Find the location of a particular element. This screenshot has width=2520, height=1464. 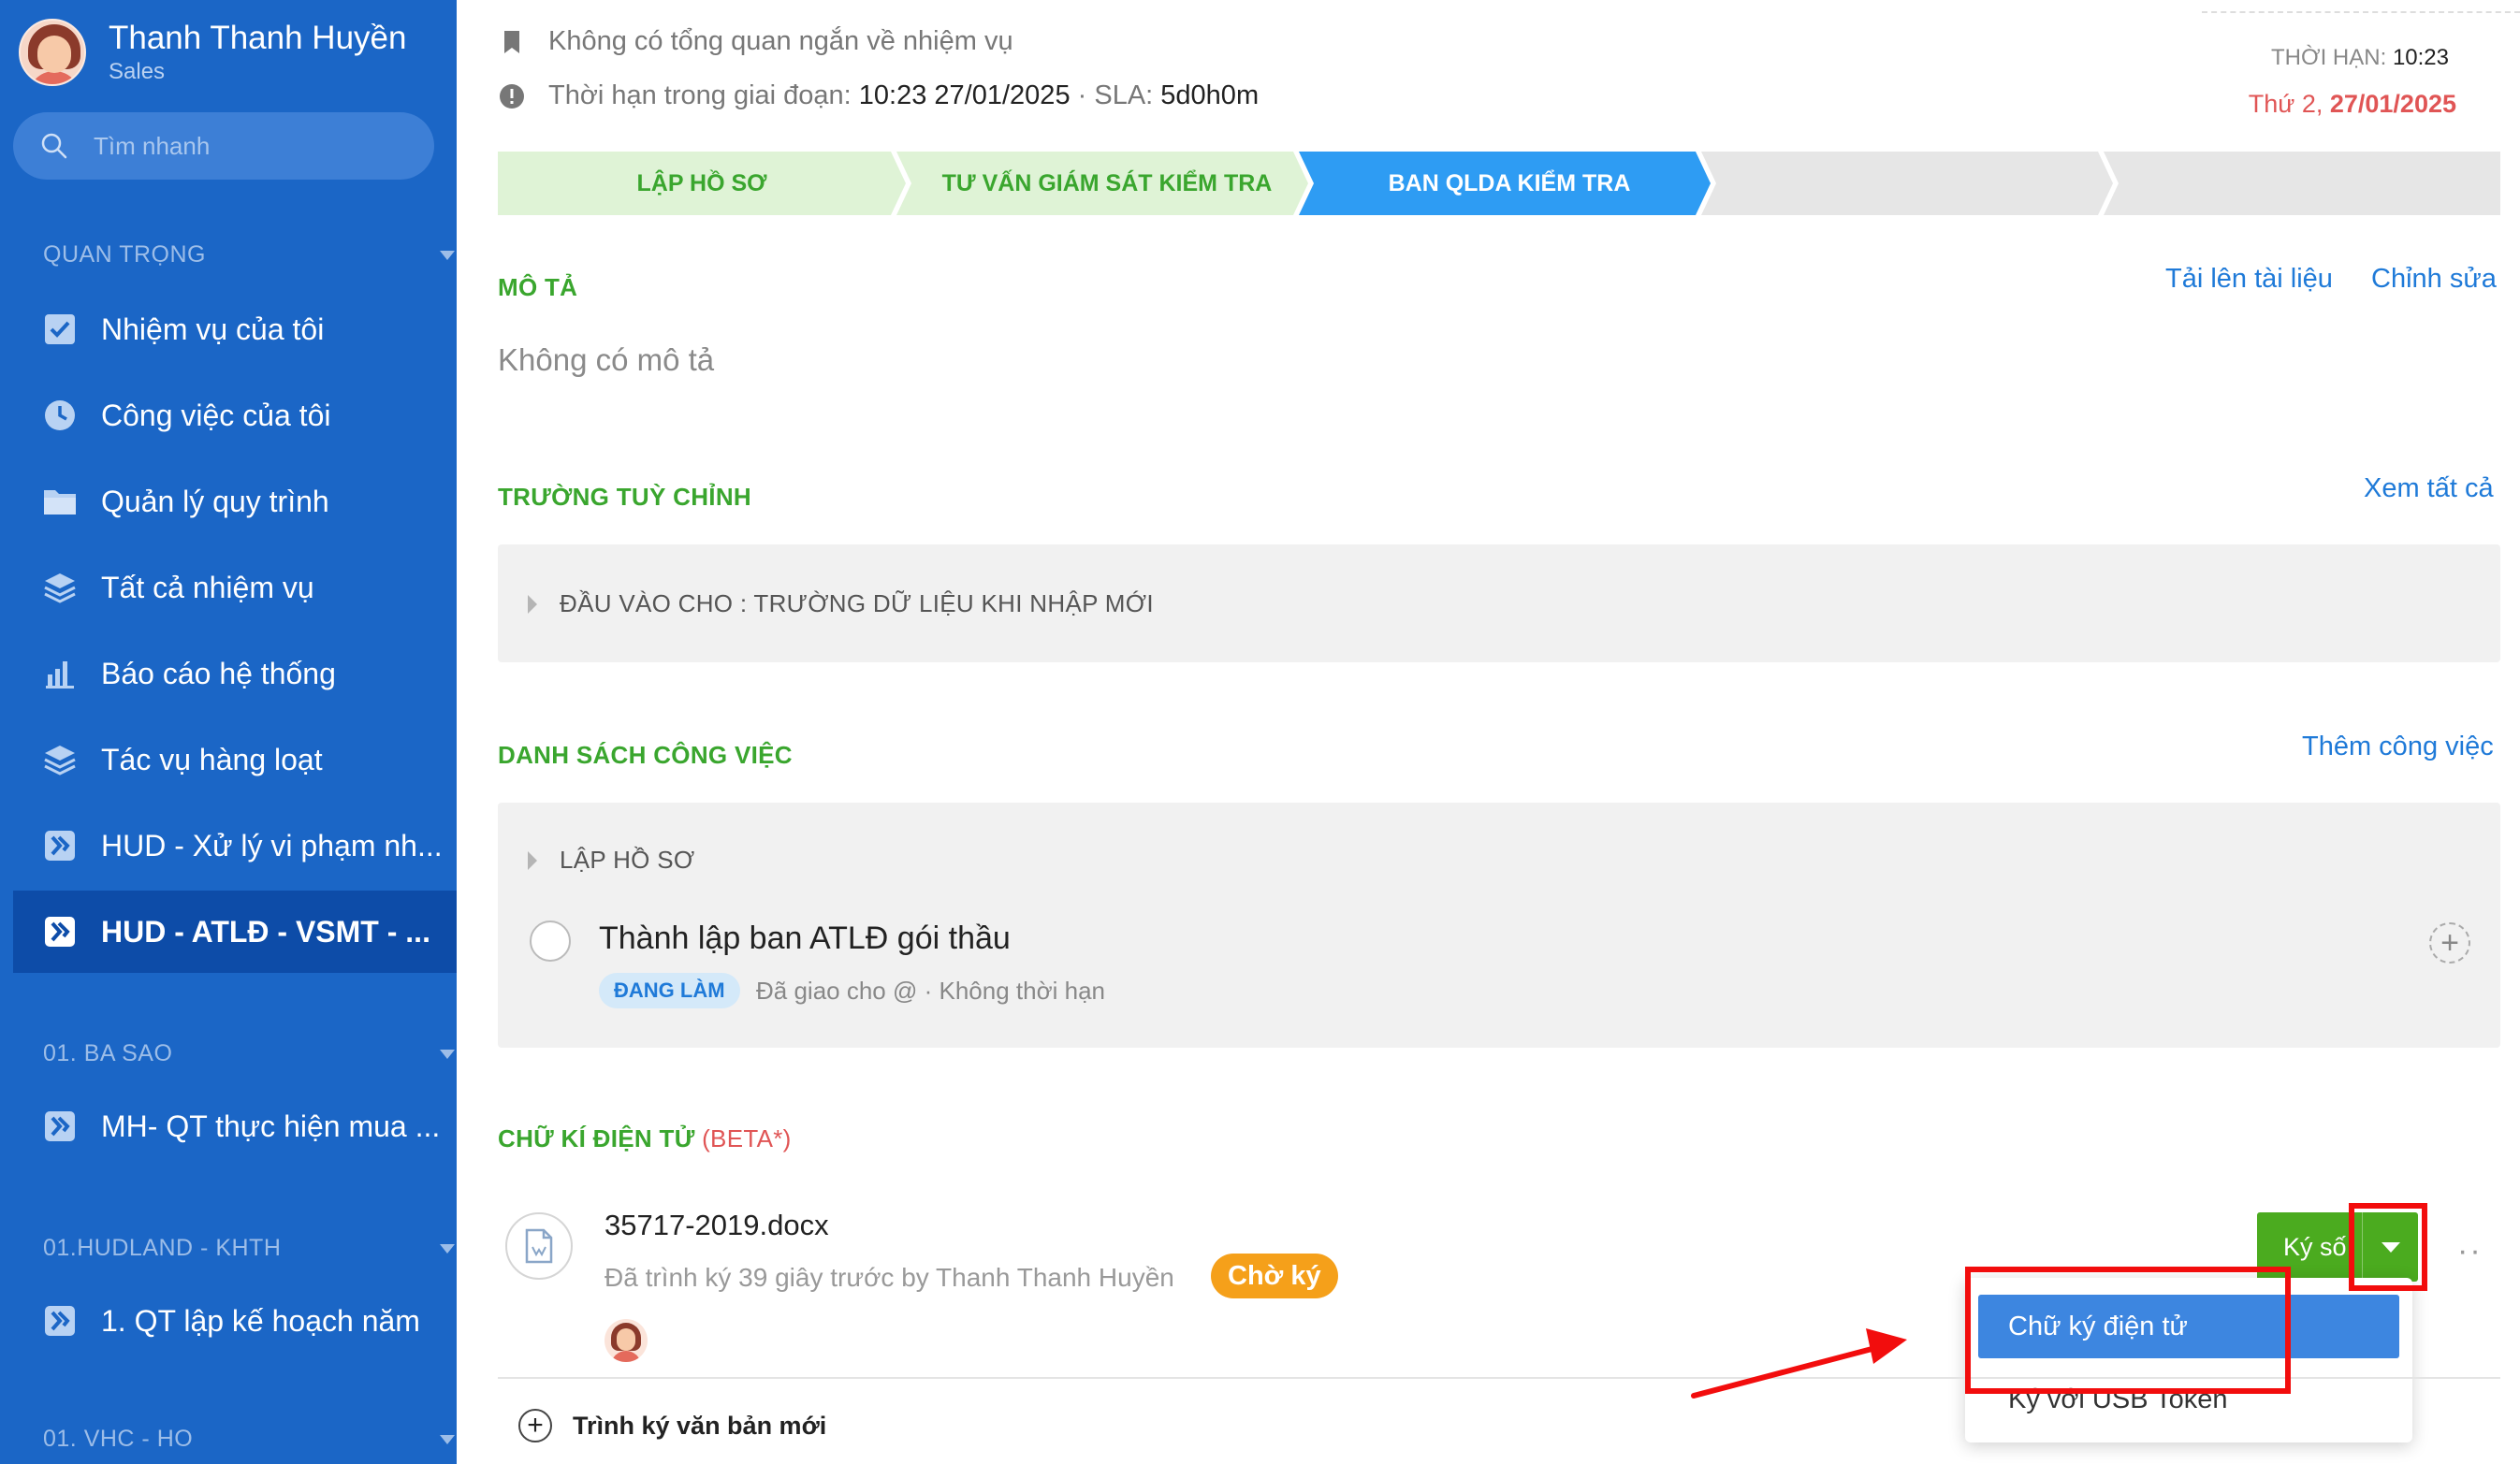

task-list-title: DANH SÁCH CÔNG VIỆC is located at coordinates (645, 755).